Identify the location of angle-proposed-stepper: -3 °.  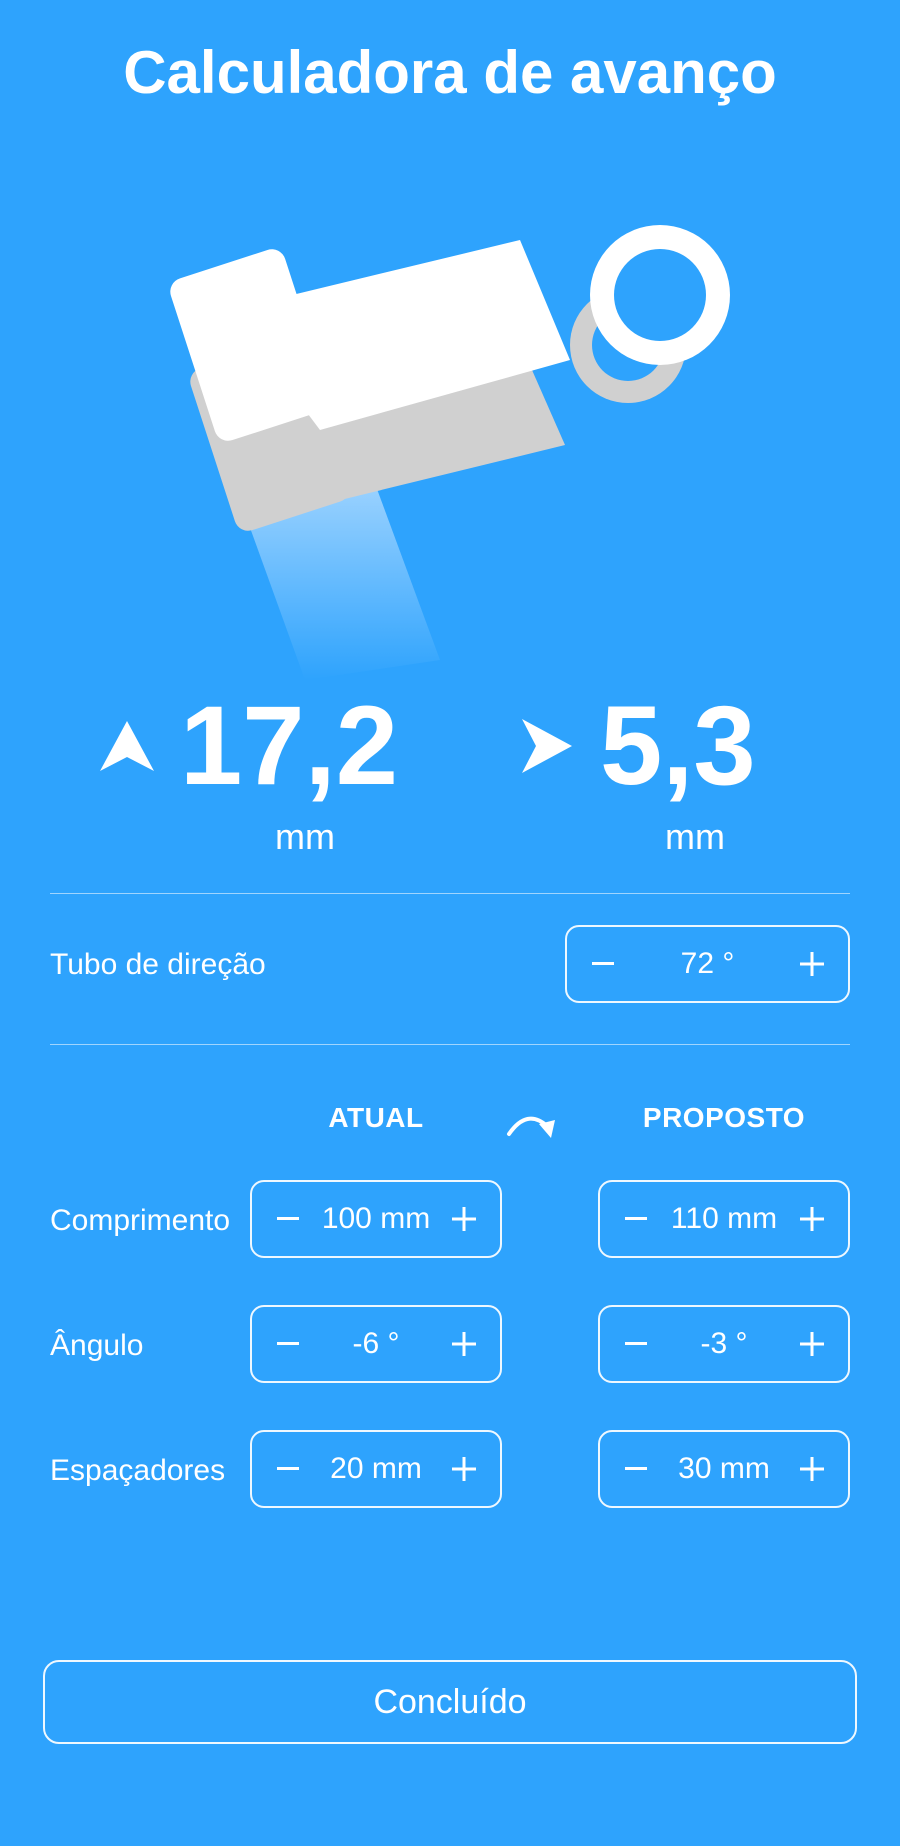
(724, 1344).